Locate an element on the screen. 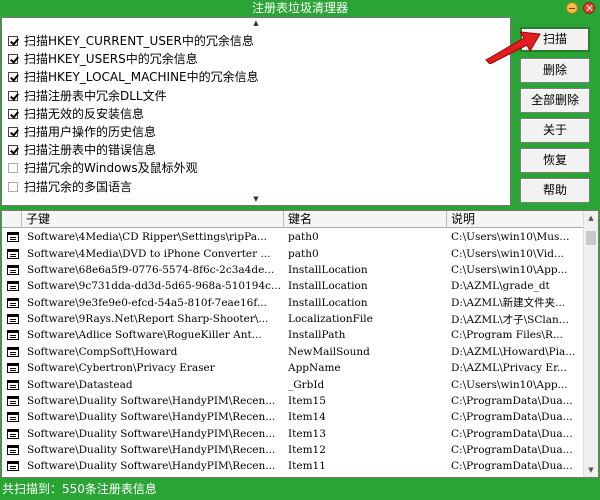 The image size is (600, 500). delete-all-button: 全部删除 is located at coordinates (555, 100).